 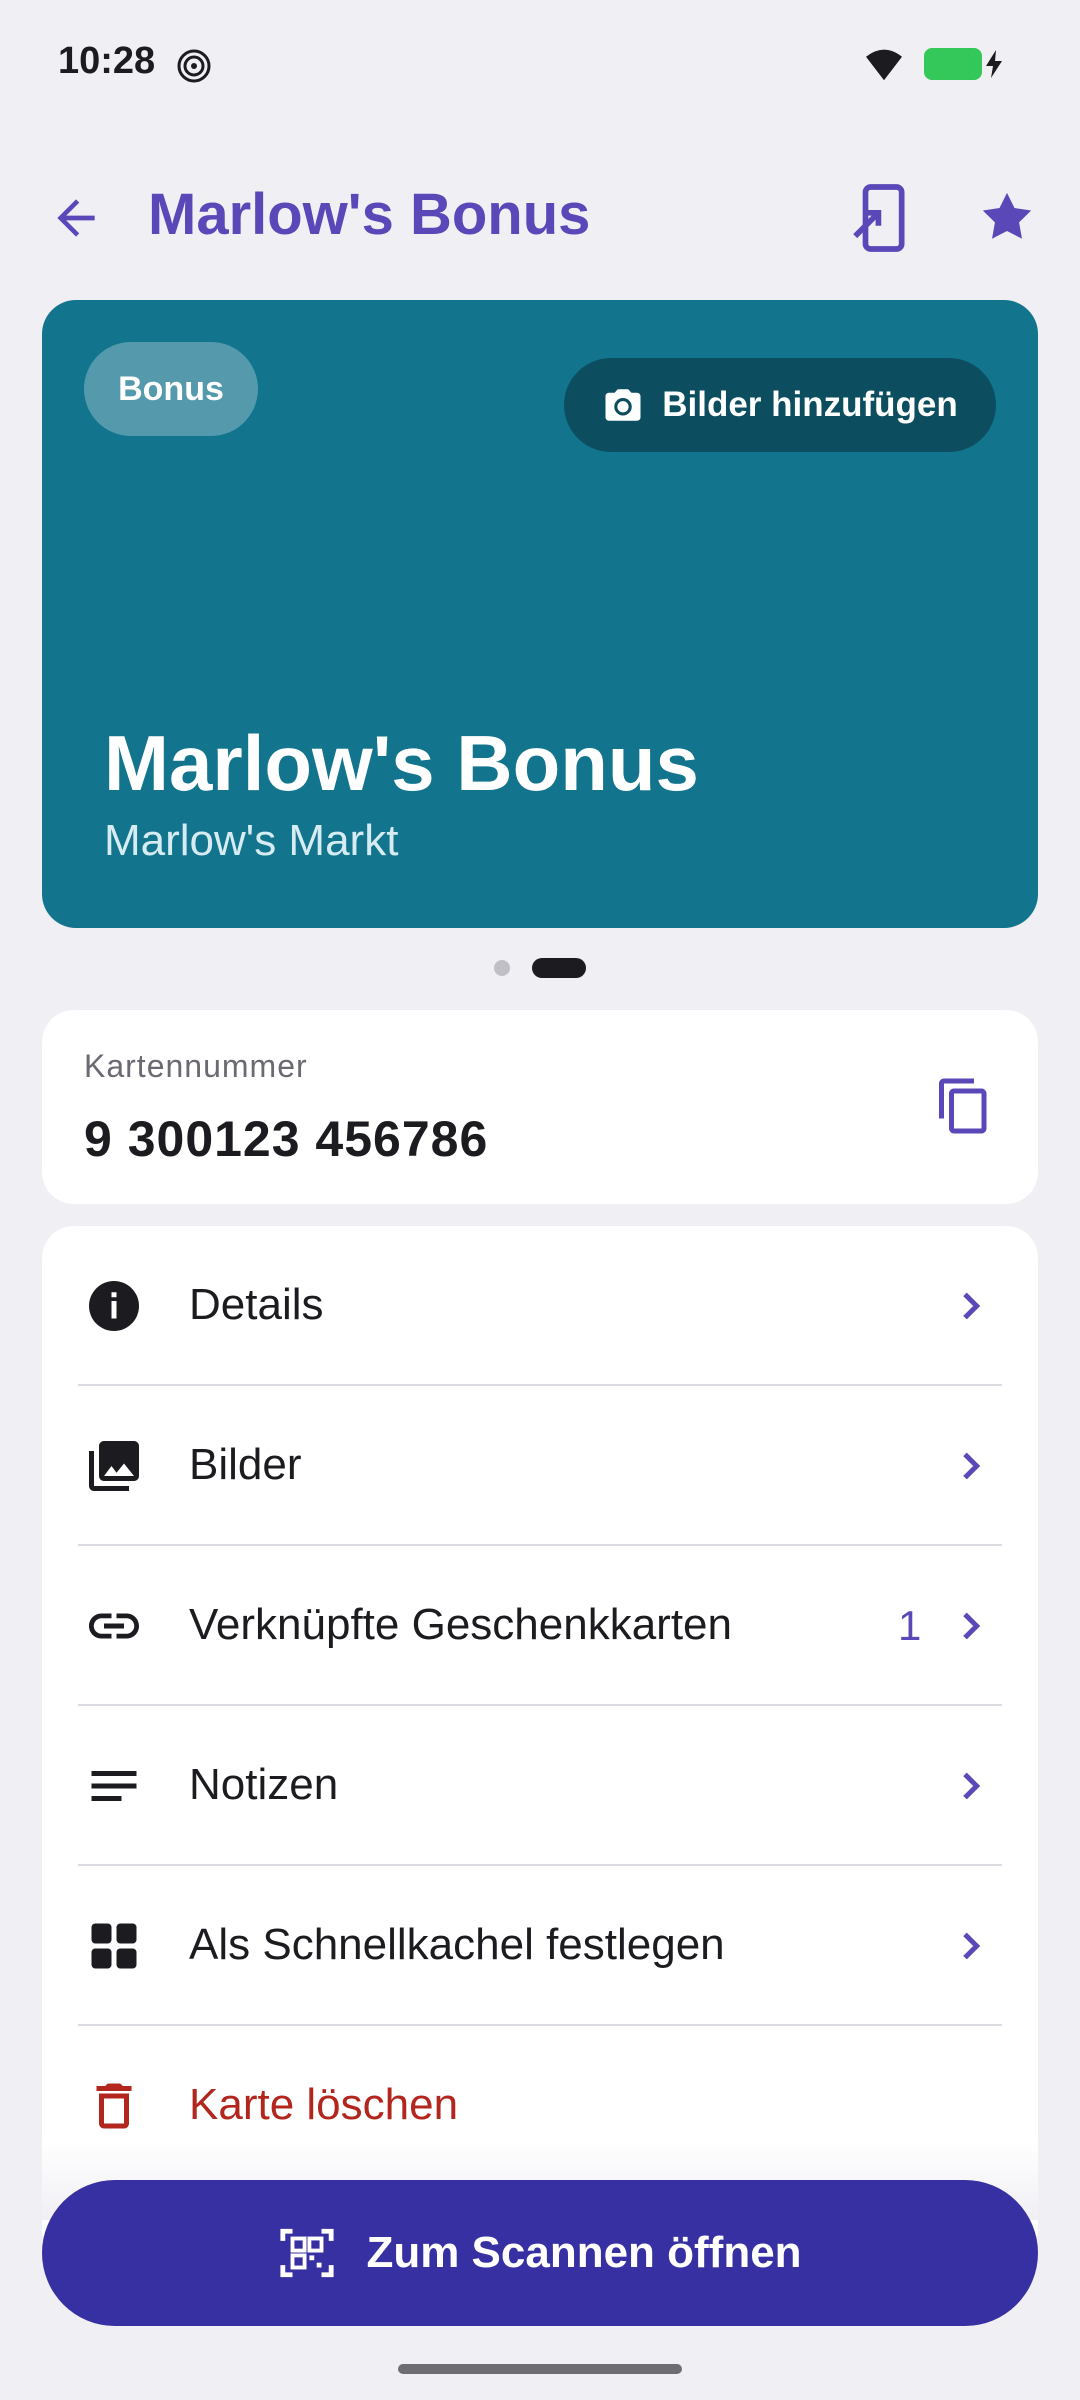 What do you see at coordinates (584, 2252) in the screenshot?
I see `scan-button-label: Zum Scannen öffnen` at bounding box center [584, 2252].